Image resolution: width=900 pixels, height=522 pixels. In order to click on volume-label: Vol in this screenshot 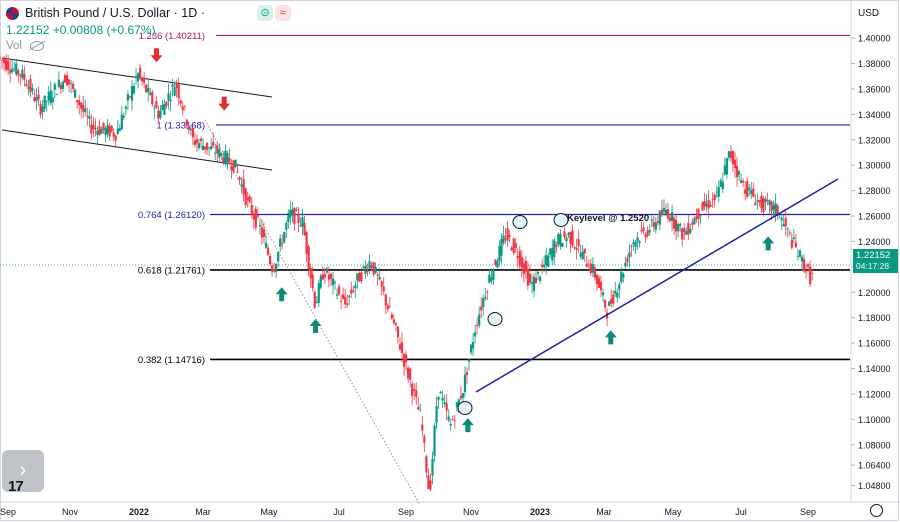, I will do `click(14, 46)`.